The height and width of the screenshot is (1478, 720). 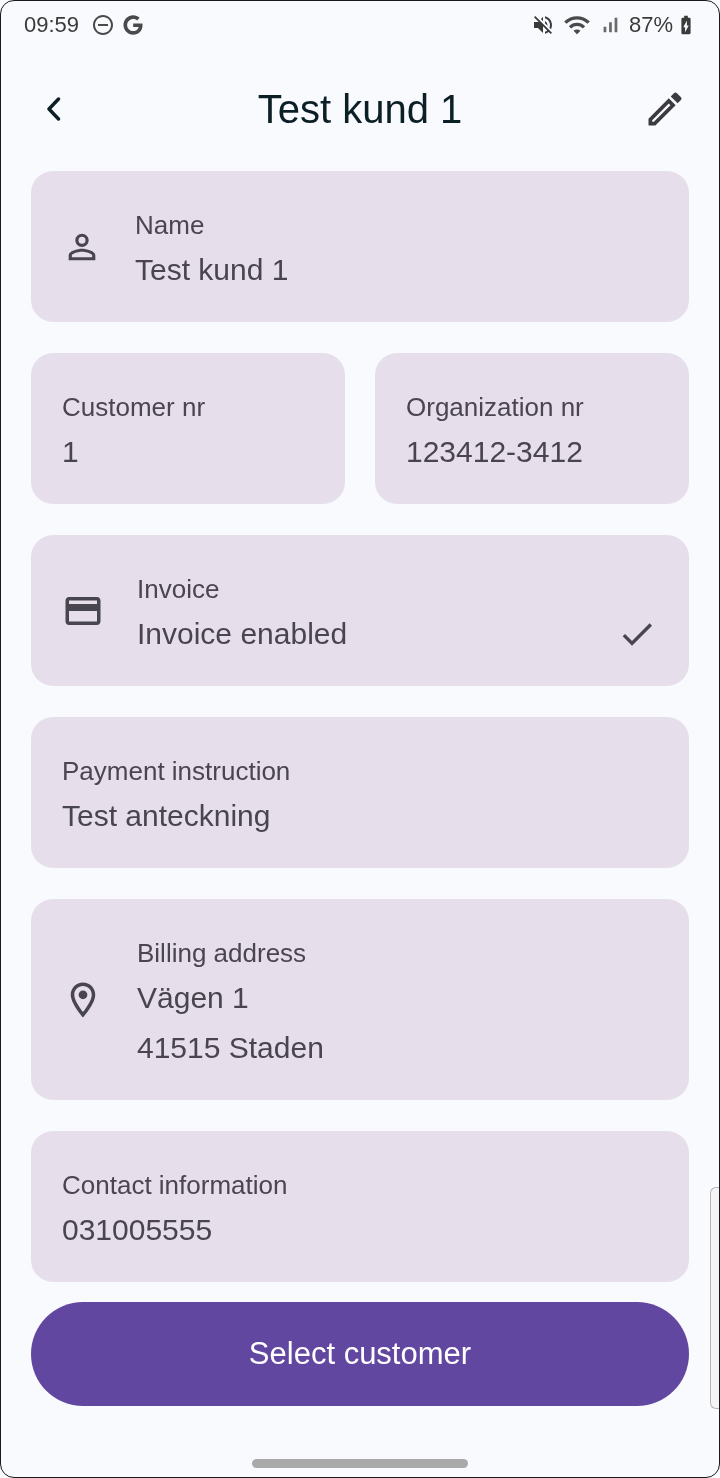 What do you see at coordinates (176, 771) in the screenshot?
I see `field-label: Payment instruction` at bounding box center [176, 771].